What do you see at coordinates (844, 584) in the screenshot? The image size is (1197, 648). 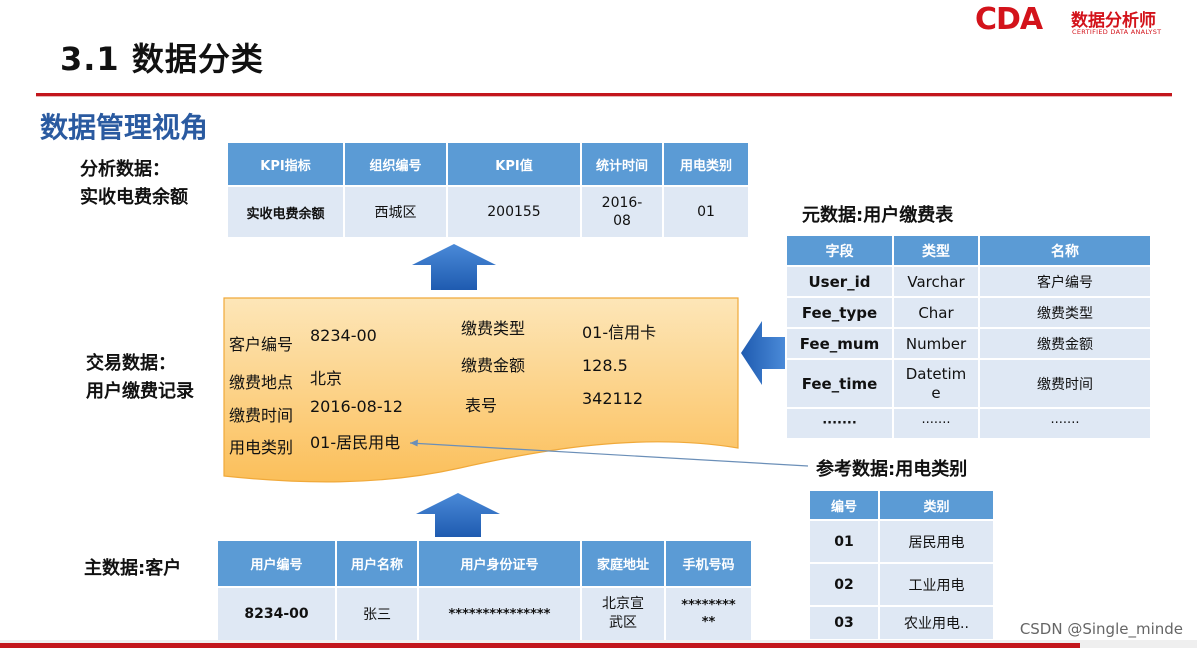 I see `ref-cell: 02` at bounding box center [844, 584].